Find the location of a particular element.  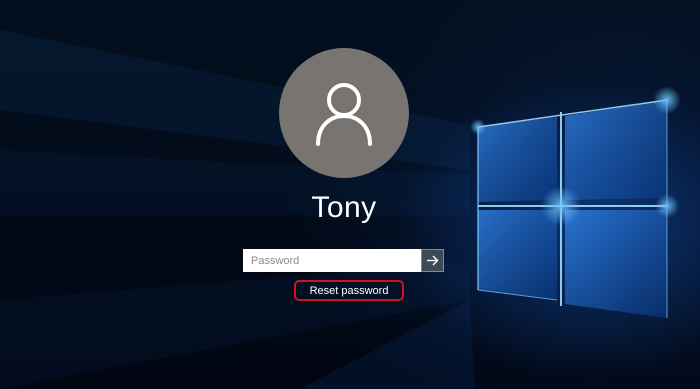

user-silhouette-icon is located at coordinates (344, 114).